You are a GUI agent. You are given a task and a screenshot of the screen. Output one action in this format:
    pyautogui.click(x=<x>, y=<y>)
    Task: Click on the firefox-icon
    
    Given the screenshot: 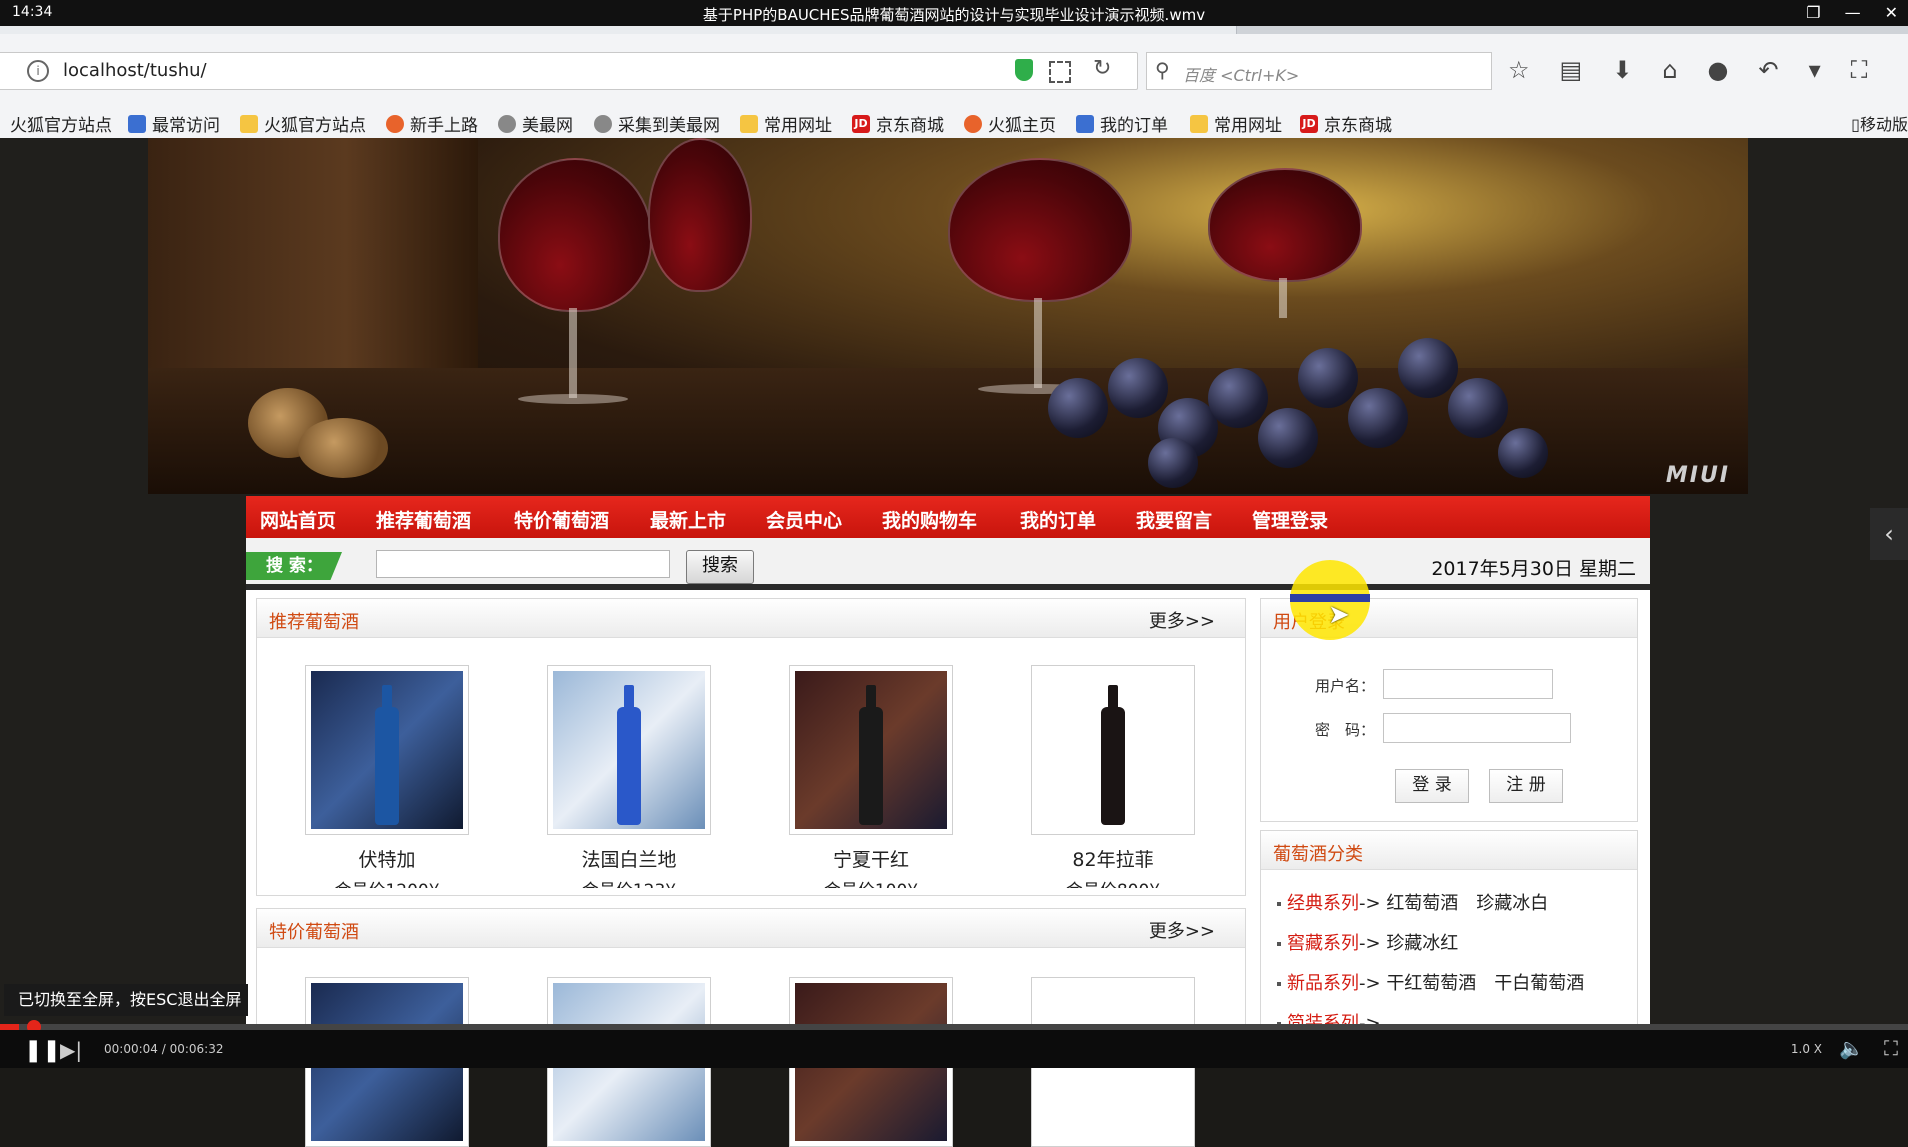 What is the action you would take?
    pyautogui.click(x=395, y=123)
    